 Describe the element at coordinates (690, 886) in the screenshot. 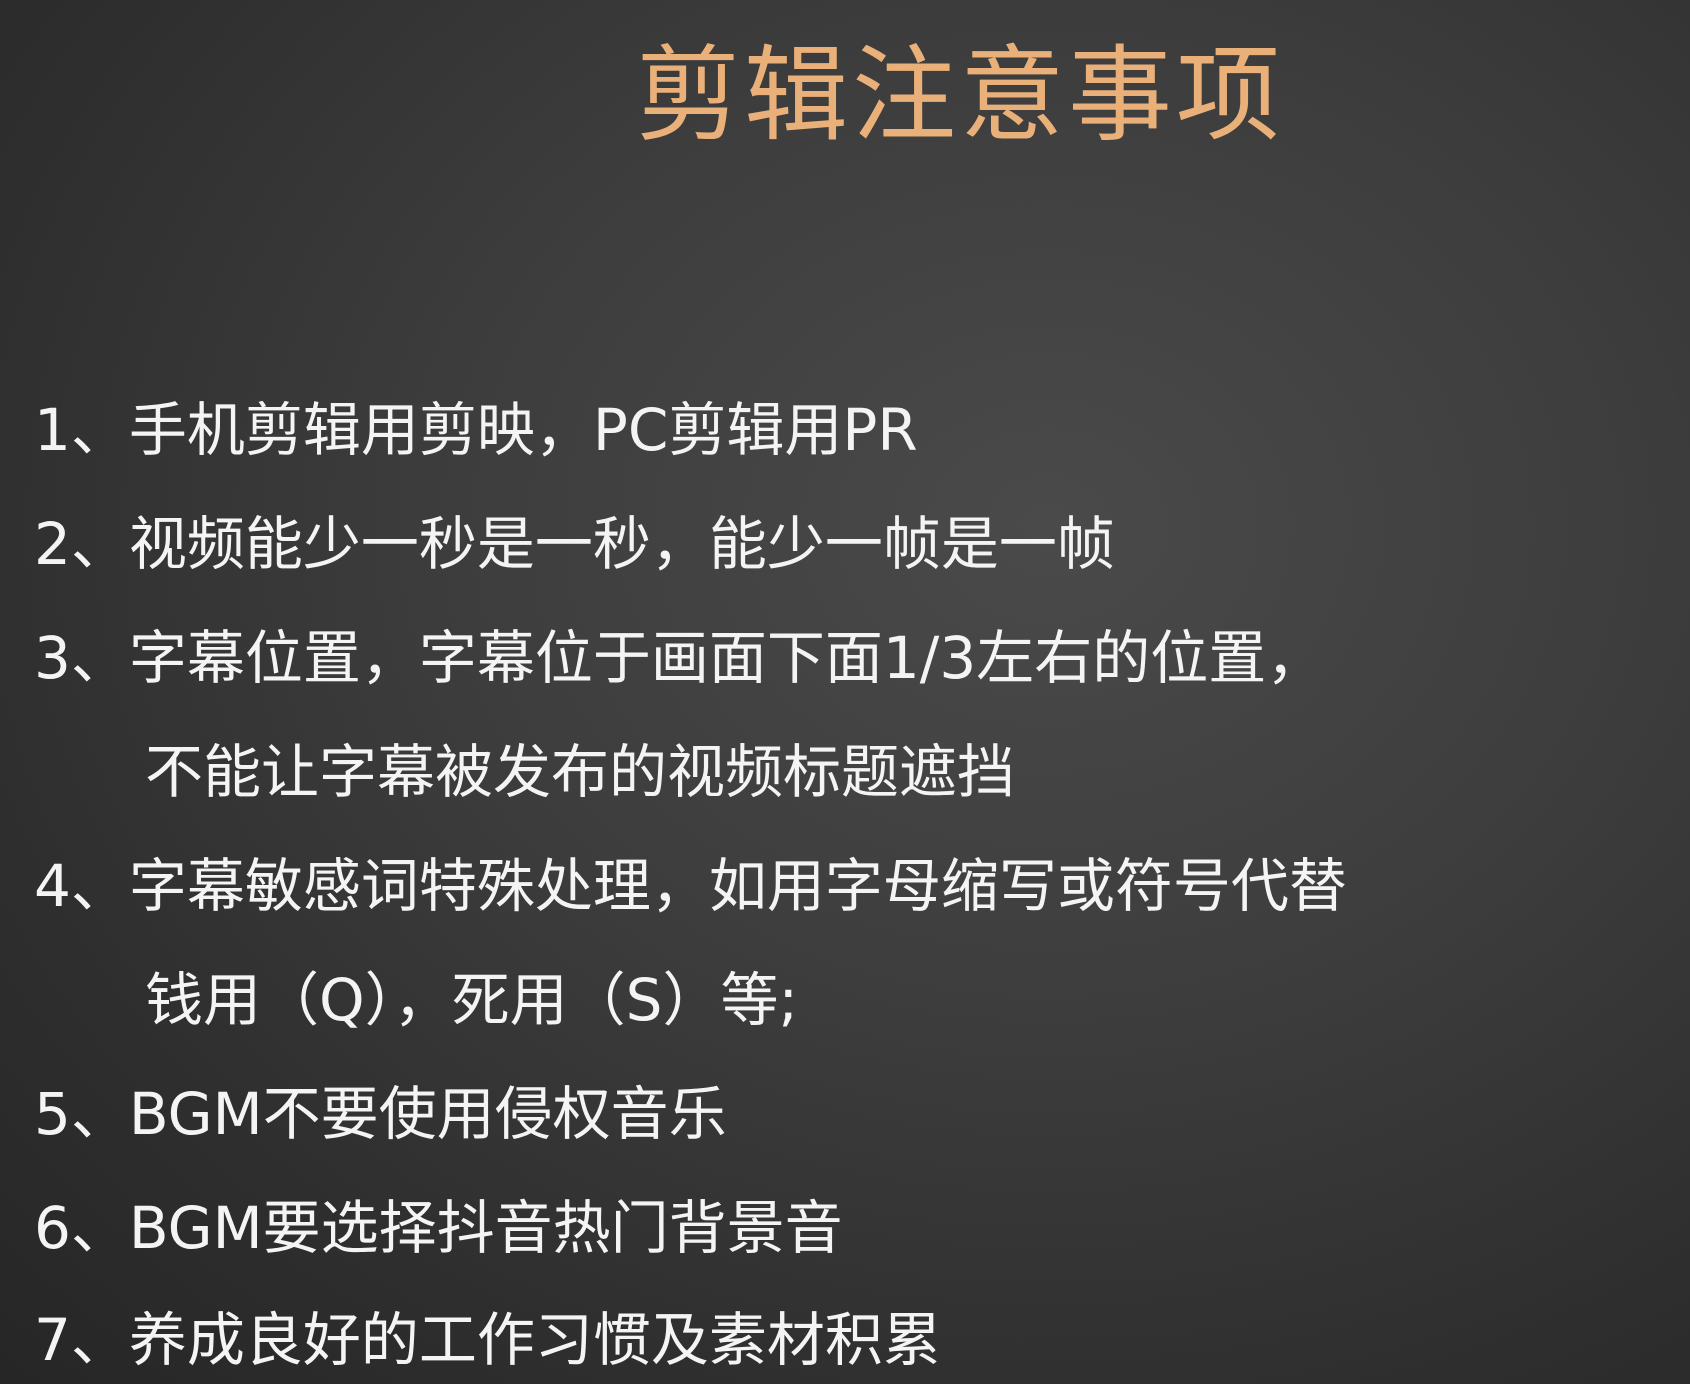

I see `list-item-4: 4、字幕敏感词特殊处理，如用字母缩写或符号代替` at that location.